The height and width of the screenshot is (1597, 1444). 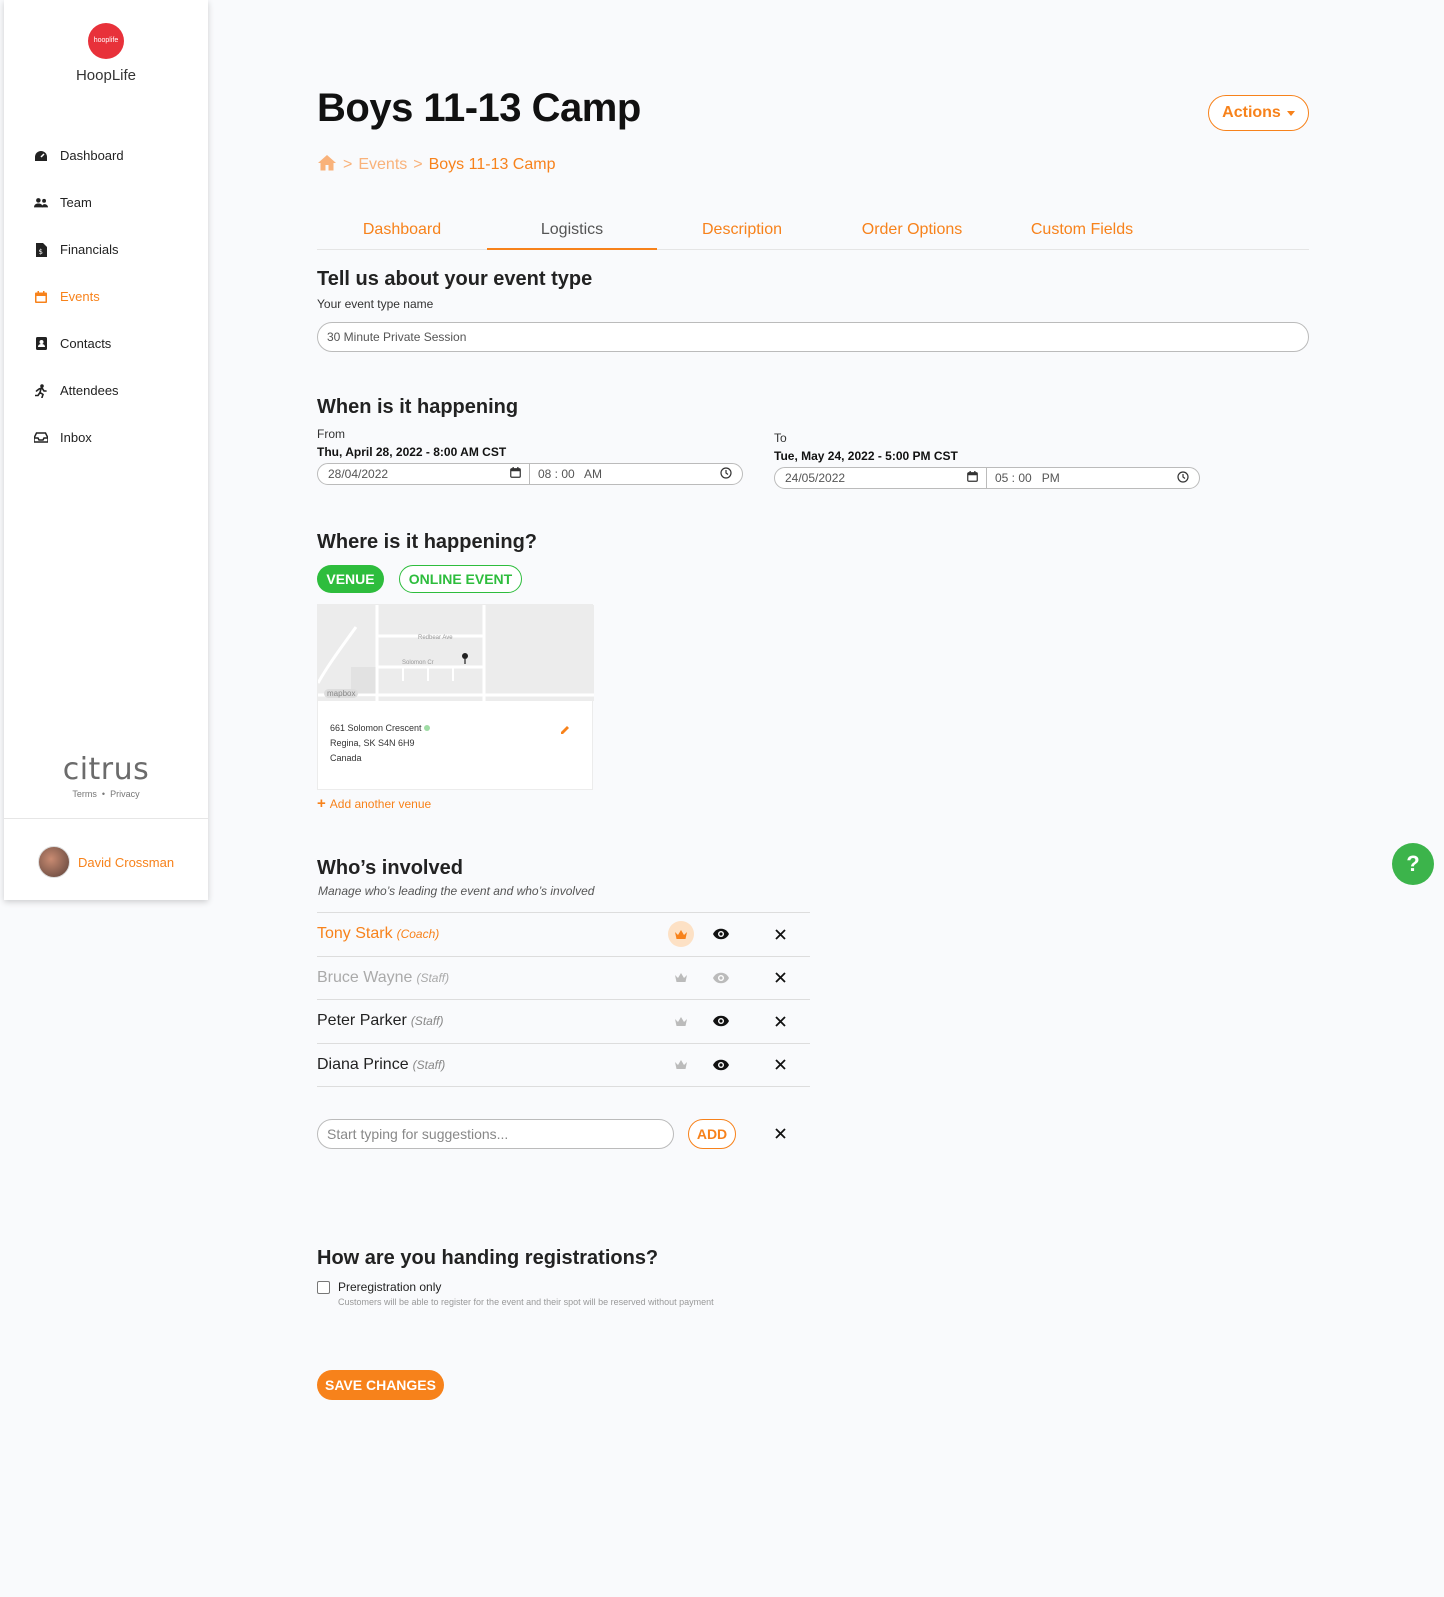 I want to click on tab-logistics: Logistics, so click(x=572, y=234).